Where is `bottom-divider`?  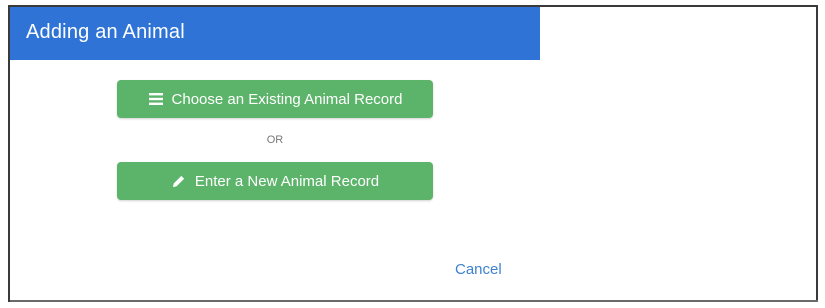 bottom-divider is located at coordinates (414, 301).